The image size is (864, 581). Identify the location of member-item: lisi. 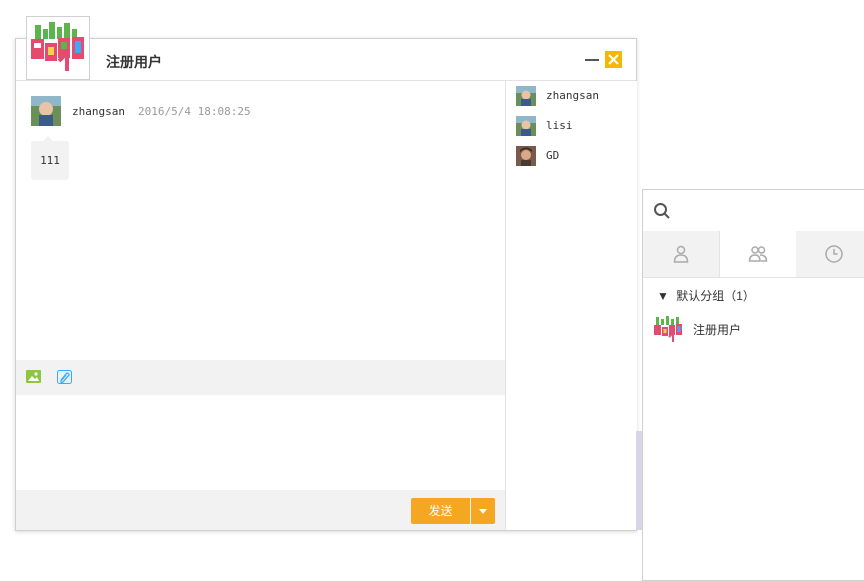
(573, 126).